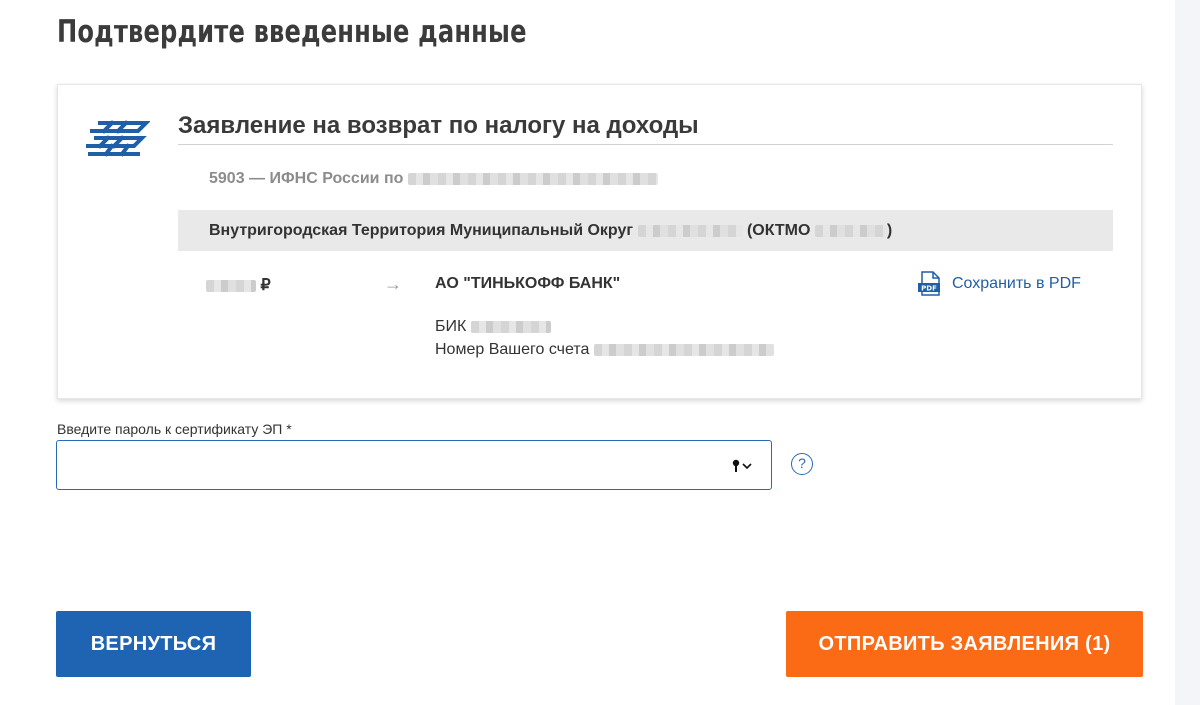 The image size is (1200, 705). Describe the element at coordinates (292, 32) in the screenshot. I see `page-title: Подтвердите введенные данные` at that location.